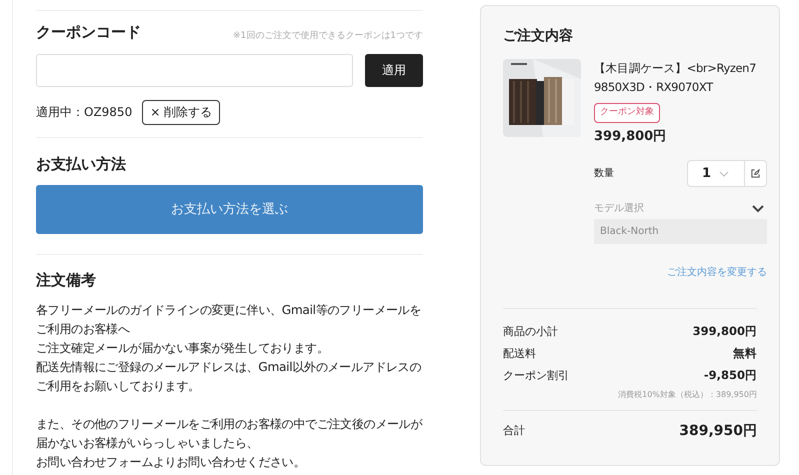 Image resolution: width=799 pixels, height=475 pixels. What do you see at coordinates (394, 70) in the screenshot?
I see `apply-button: 適用` at bounding box center [394, 70].